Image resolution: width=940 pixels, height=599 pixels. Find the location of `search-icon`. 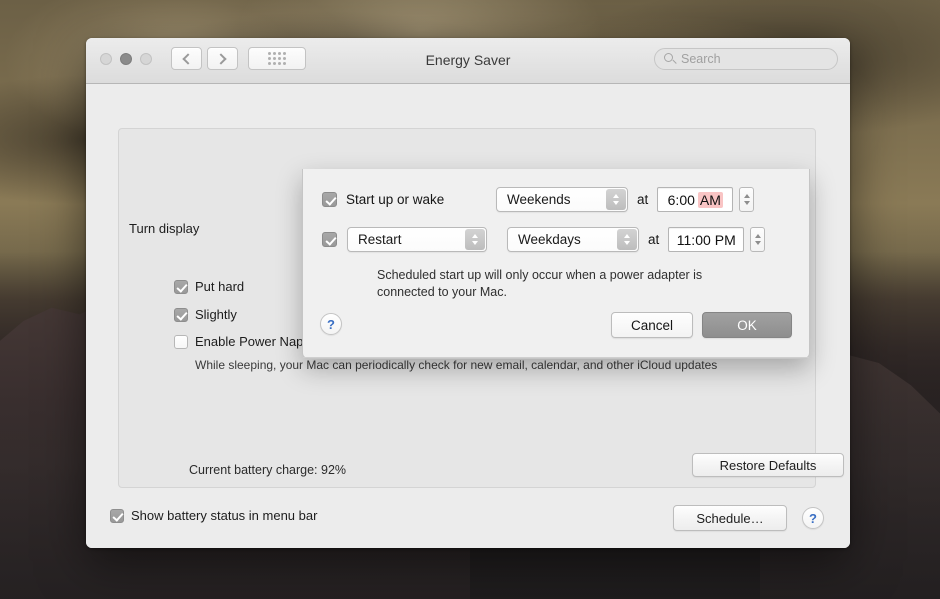

search-icon is located at coordinates (668, 57).